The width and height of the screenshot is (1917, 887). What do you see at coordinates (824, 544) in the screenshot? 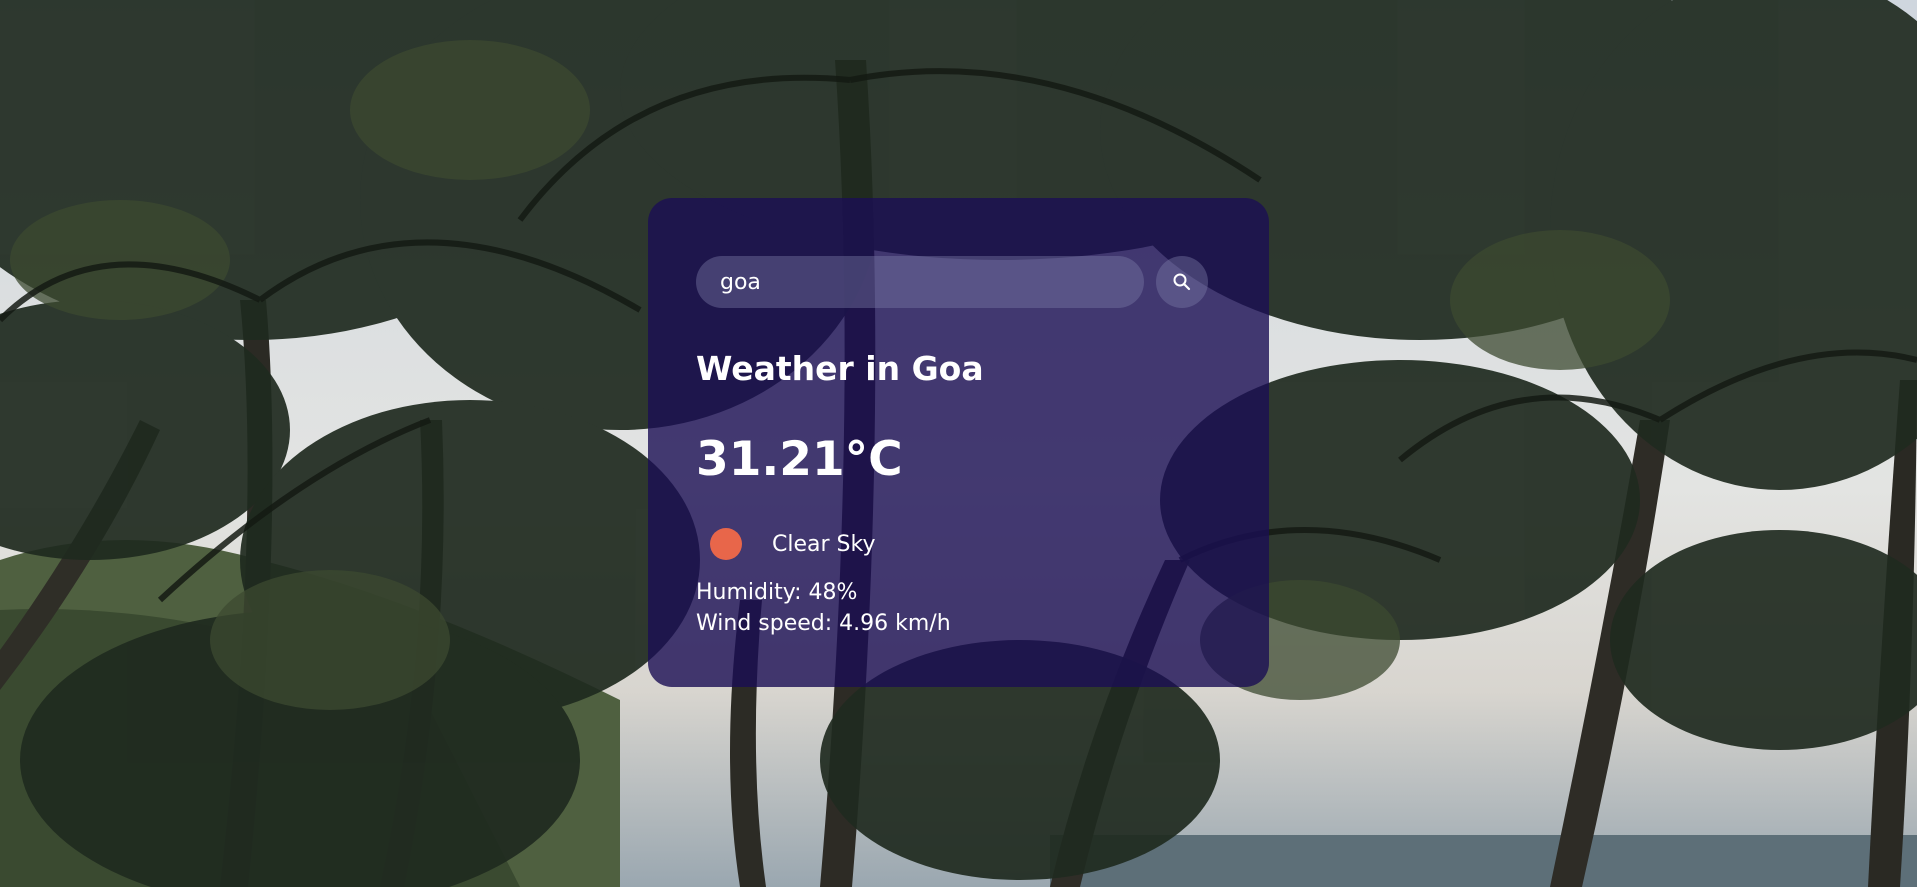
I see `condition-label: Clear Sky` at bounding box center [824, 544].